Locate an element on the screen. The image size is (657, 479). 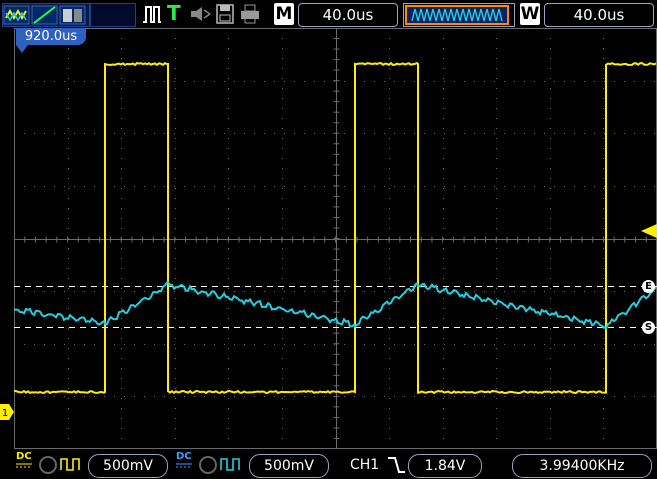
display-mode-icons is located at coordinates (44, 15).